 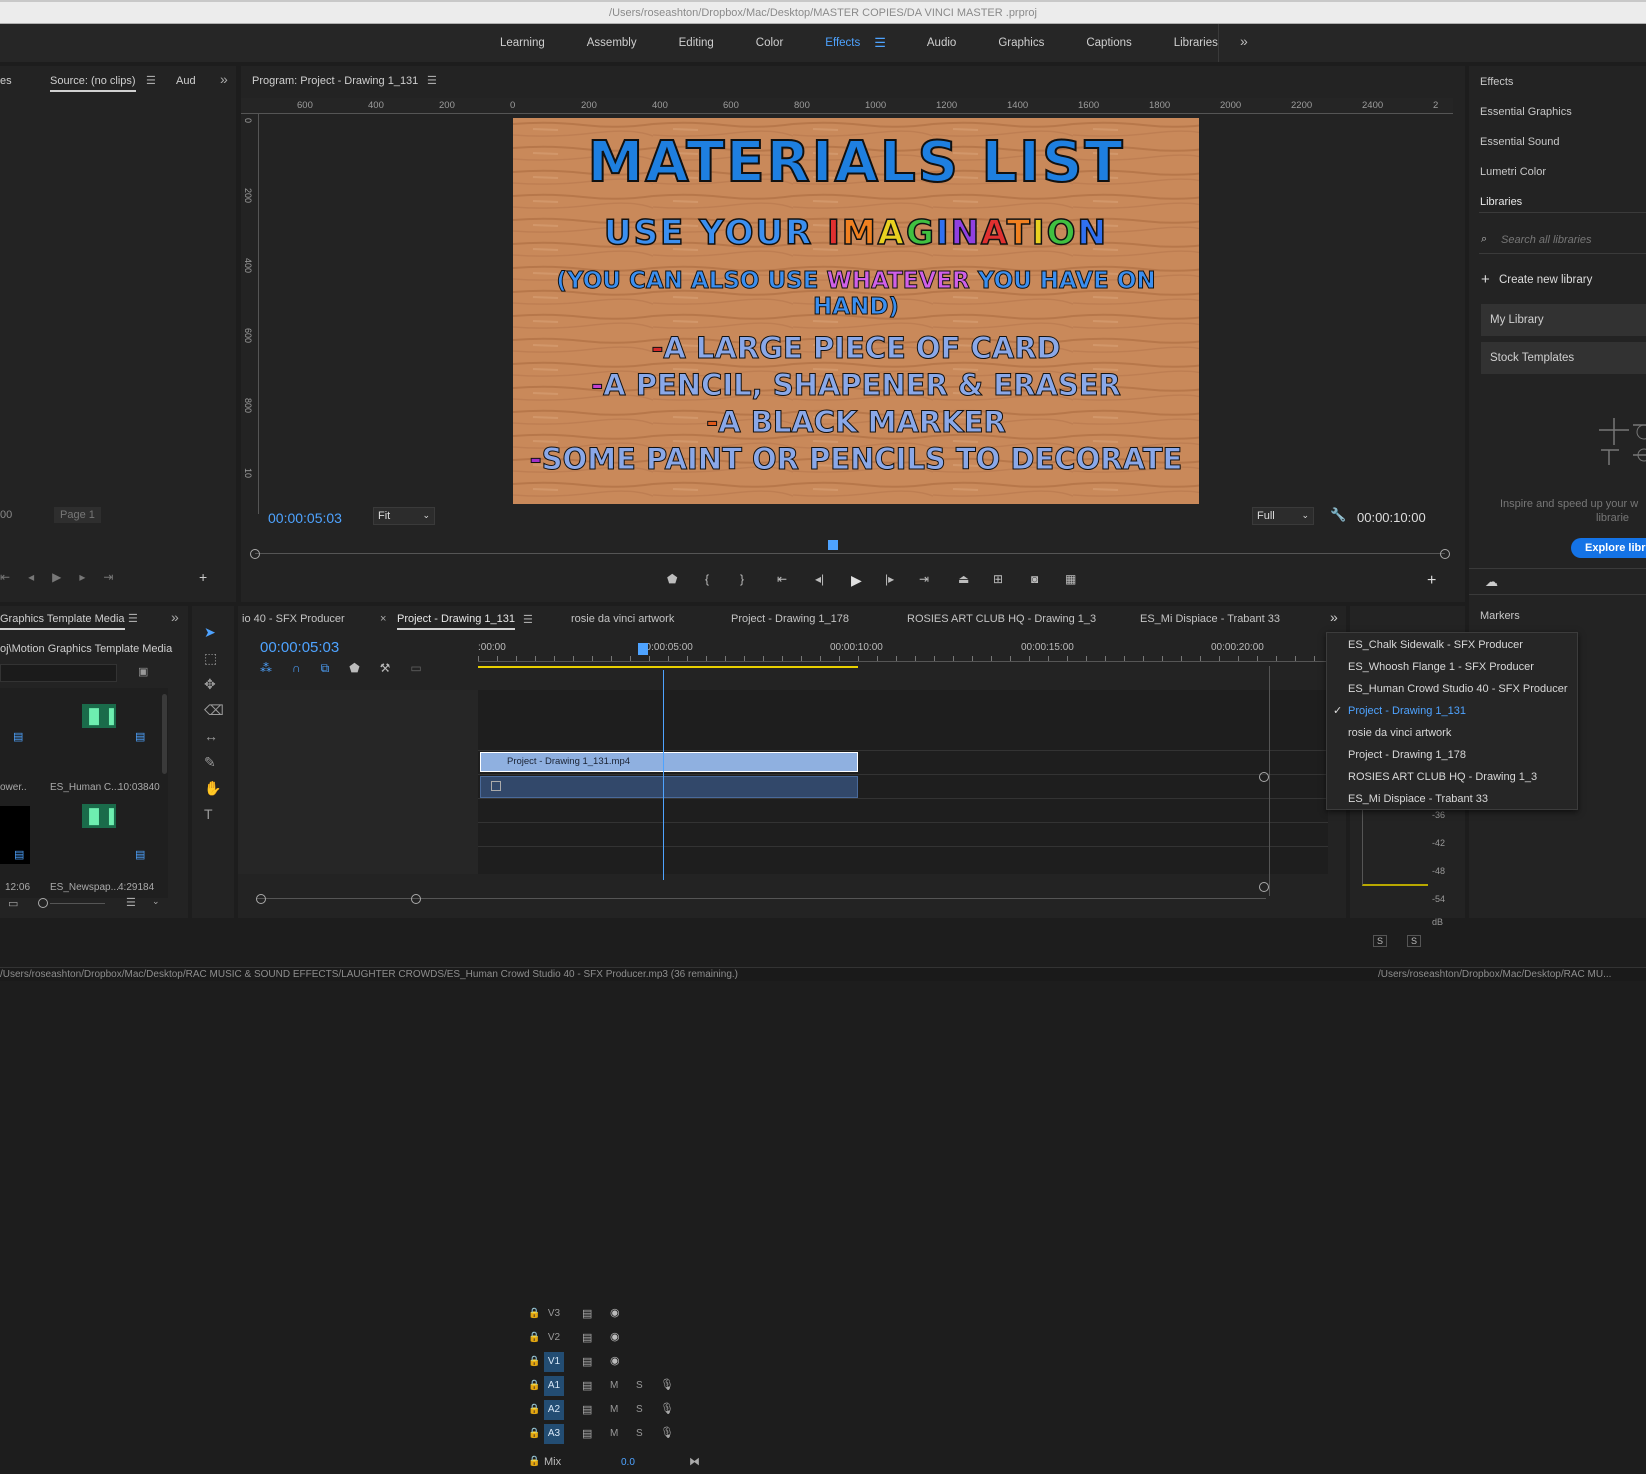 What do you see at coordinates (554, 1434) in the screenshot?
I see `track-label: A3` at bounding box center [554, 1434].